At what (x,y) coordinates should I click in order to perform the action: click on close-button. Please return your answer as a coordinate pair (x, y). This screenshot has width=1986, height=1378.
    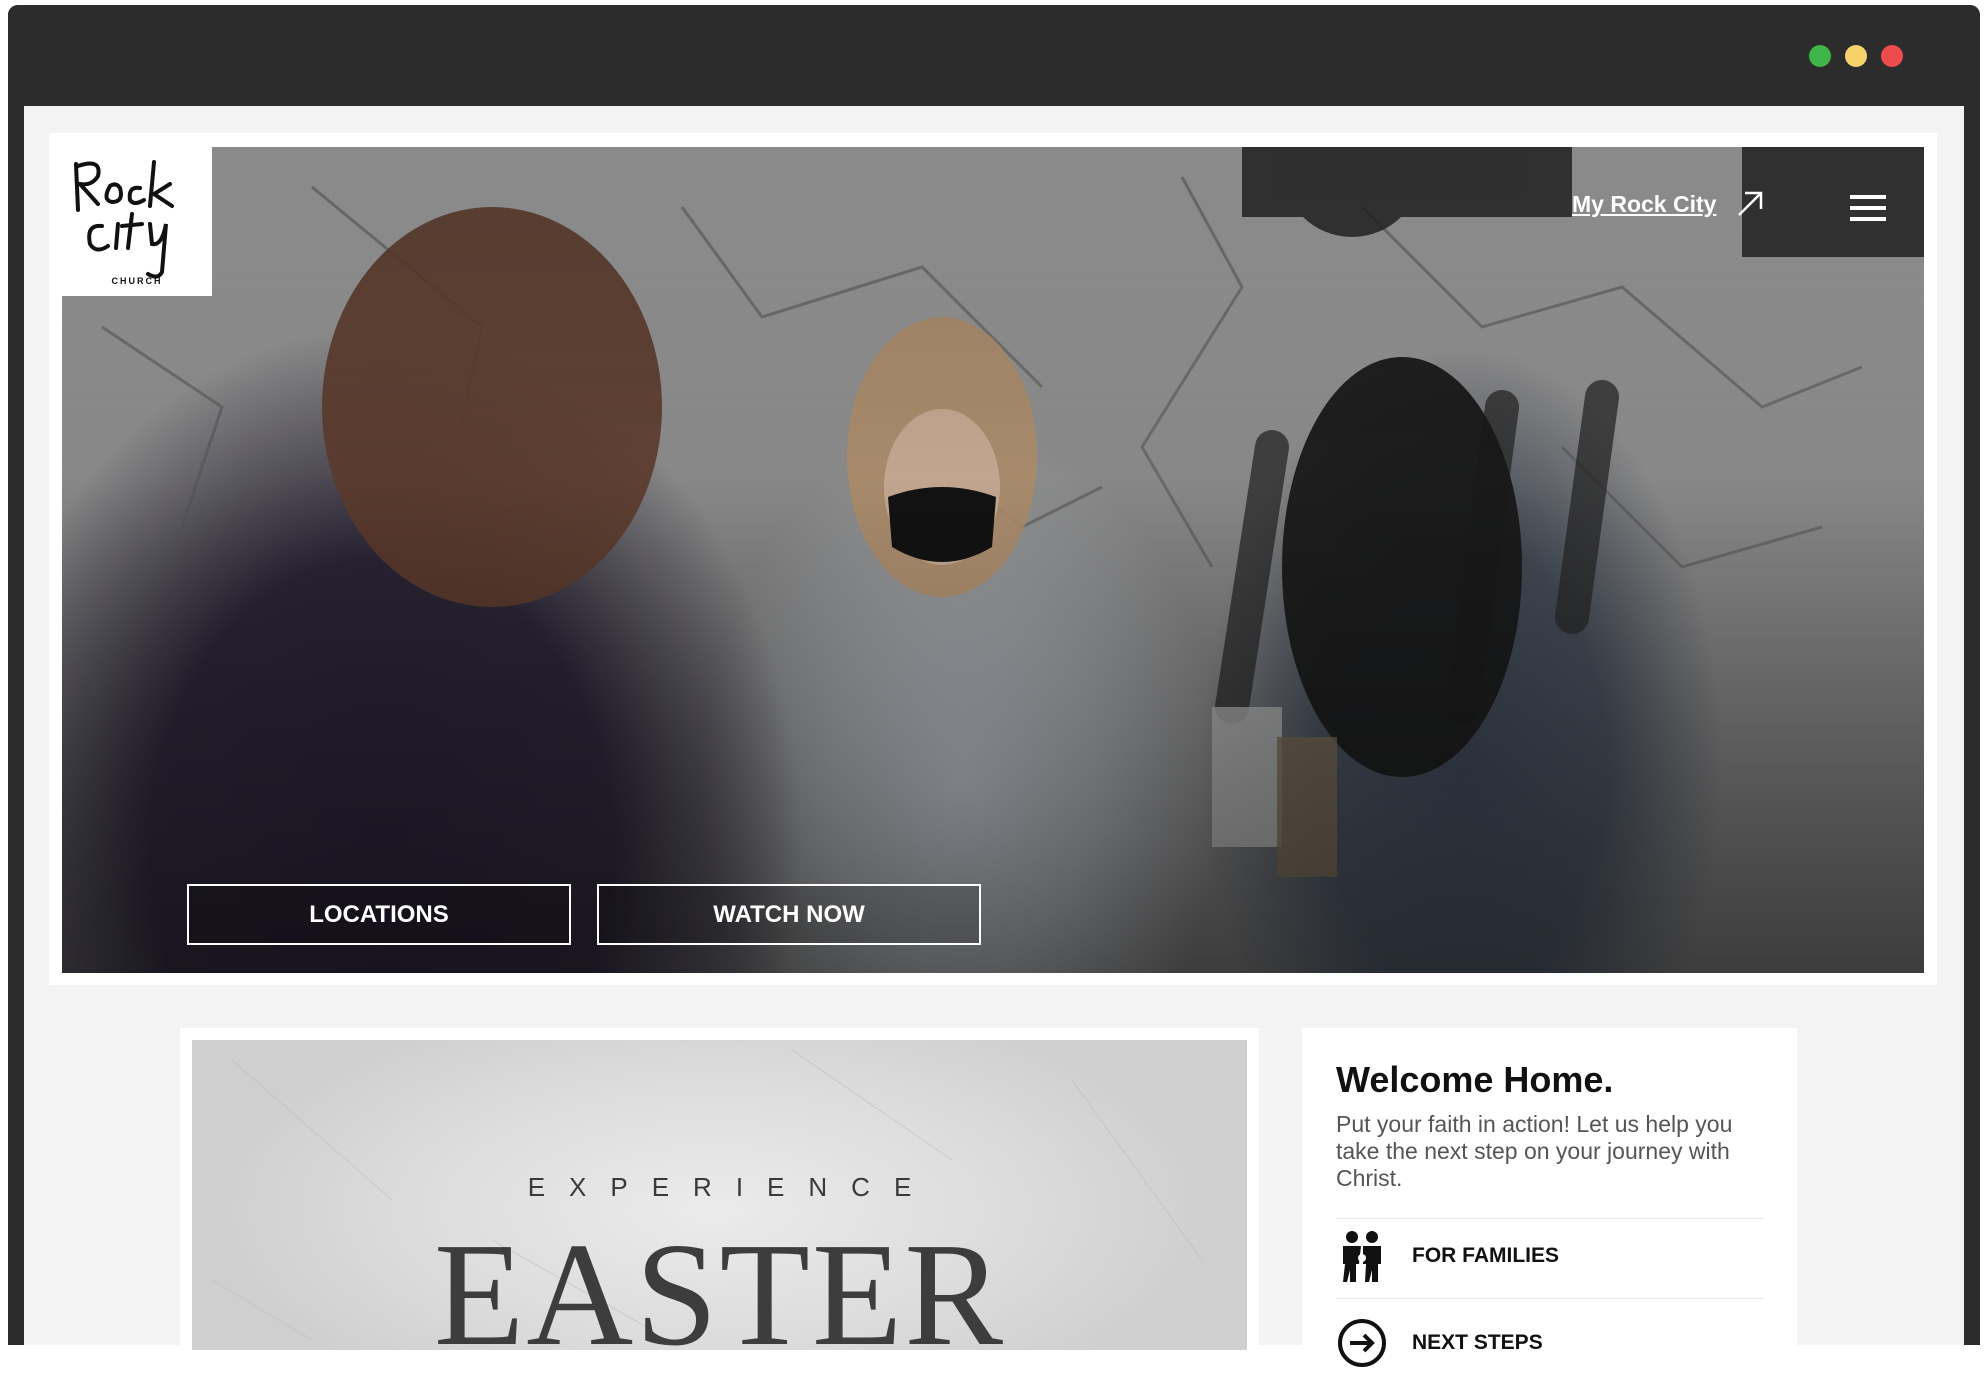
    Looking at the image, I should click on (1892, 56).